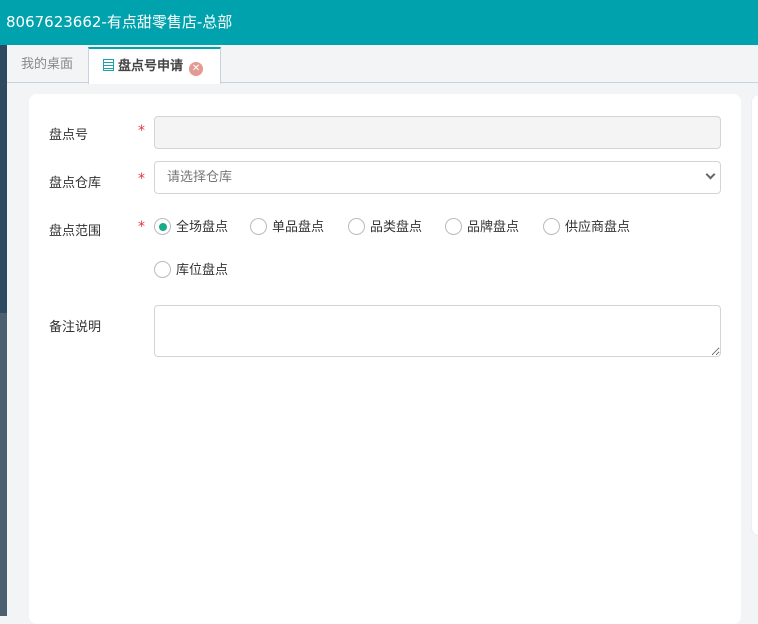  I want to click on scope-radio-brand: 品牌盘点, so click(482, 228).